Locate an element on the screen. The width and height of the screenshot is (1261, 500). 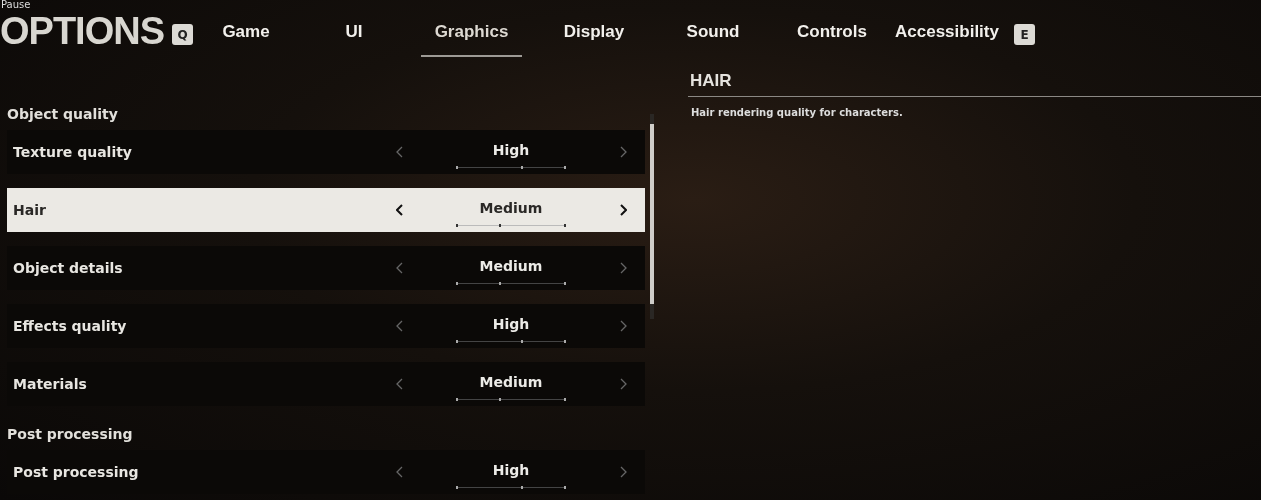
setting-label: Materials is located at coordinates (50, 384).